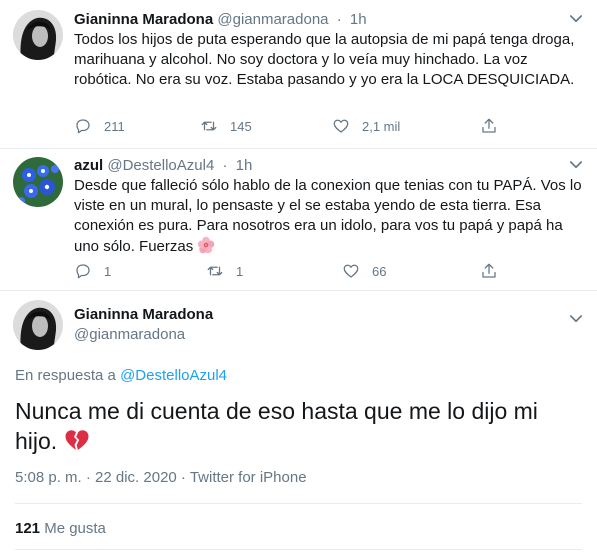 This screenshot has width=597, height=552. What do you see at coordinates (143, 19) in the screenshot?
I see `tweet-1-display-name: Gianinna Maradona` at bounding box center [143, 19].